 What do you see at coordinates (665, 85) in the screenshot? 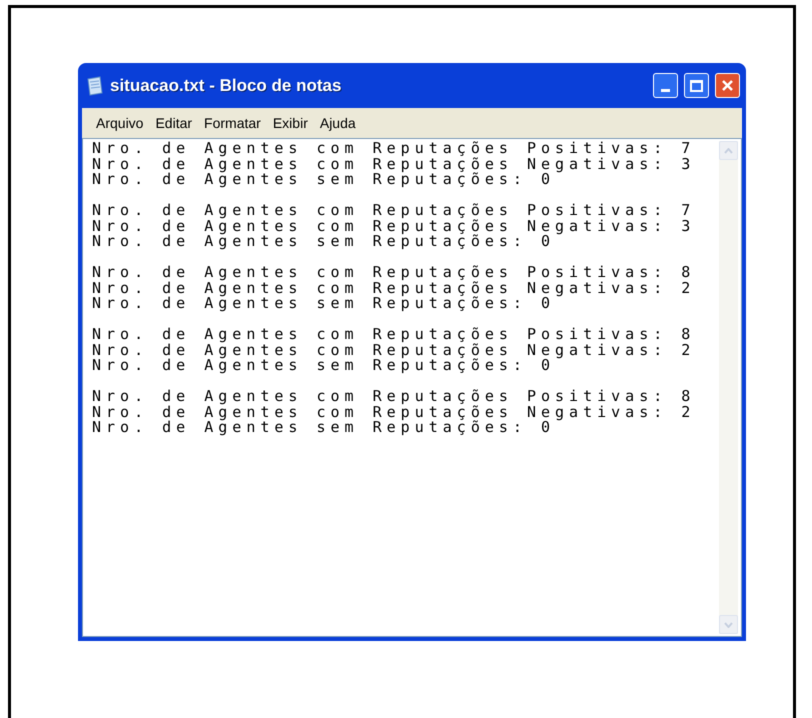
I see `minimize-button` at bounding box center [665, 85].